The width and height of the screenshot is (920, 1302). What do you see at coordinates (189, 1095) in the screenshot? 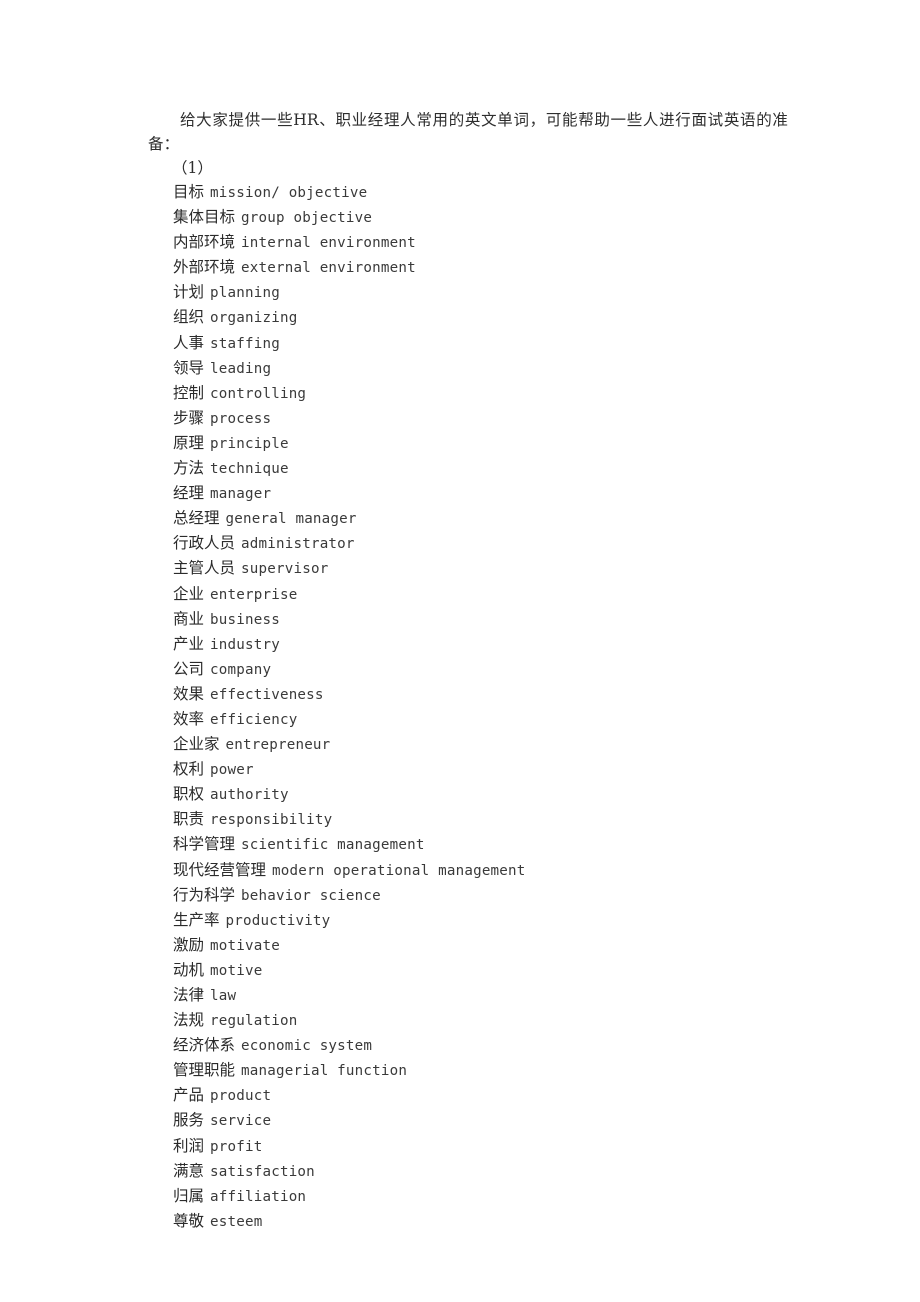
I see `vocabulary-term-chinese: 产品` at bounding box center [189, 1095].